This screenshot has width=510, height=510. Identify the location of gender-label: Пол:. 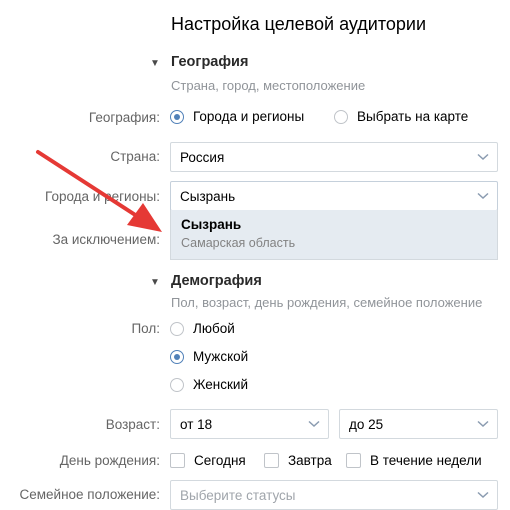
(145, 328).